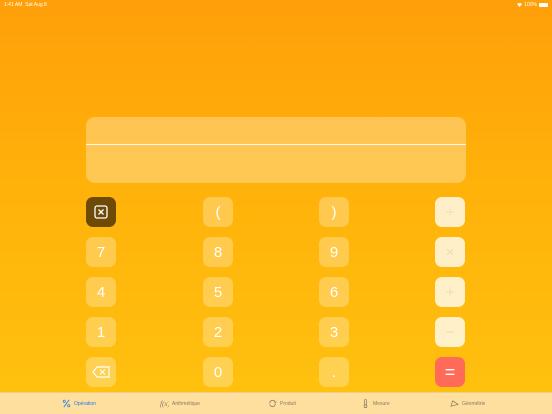 This screenshot has width=552, height=414. I want to click on status-right: 100%, so click(532, 5).